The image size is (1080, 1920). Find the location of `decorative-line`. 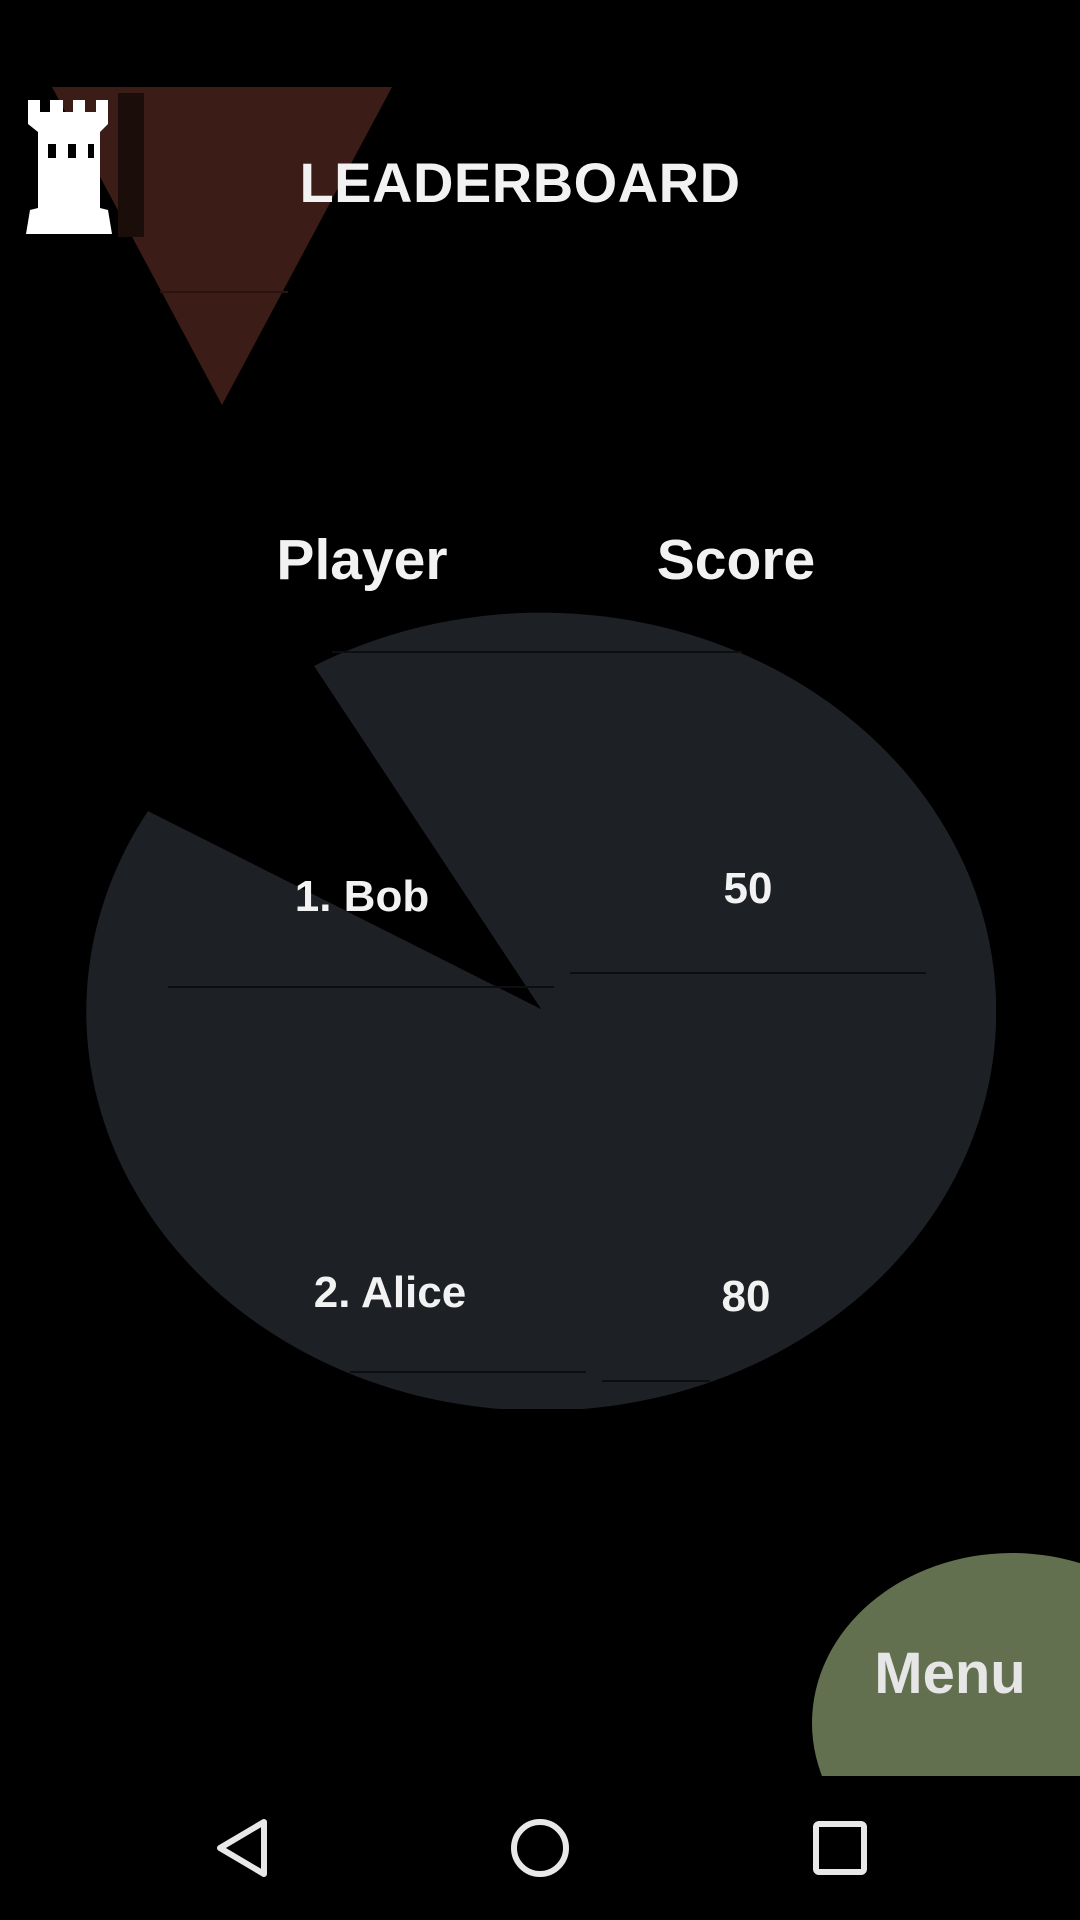

decorative-line is located at coordinates (224, 292).